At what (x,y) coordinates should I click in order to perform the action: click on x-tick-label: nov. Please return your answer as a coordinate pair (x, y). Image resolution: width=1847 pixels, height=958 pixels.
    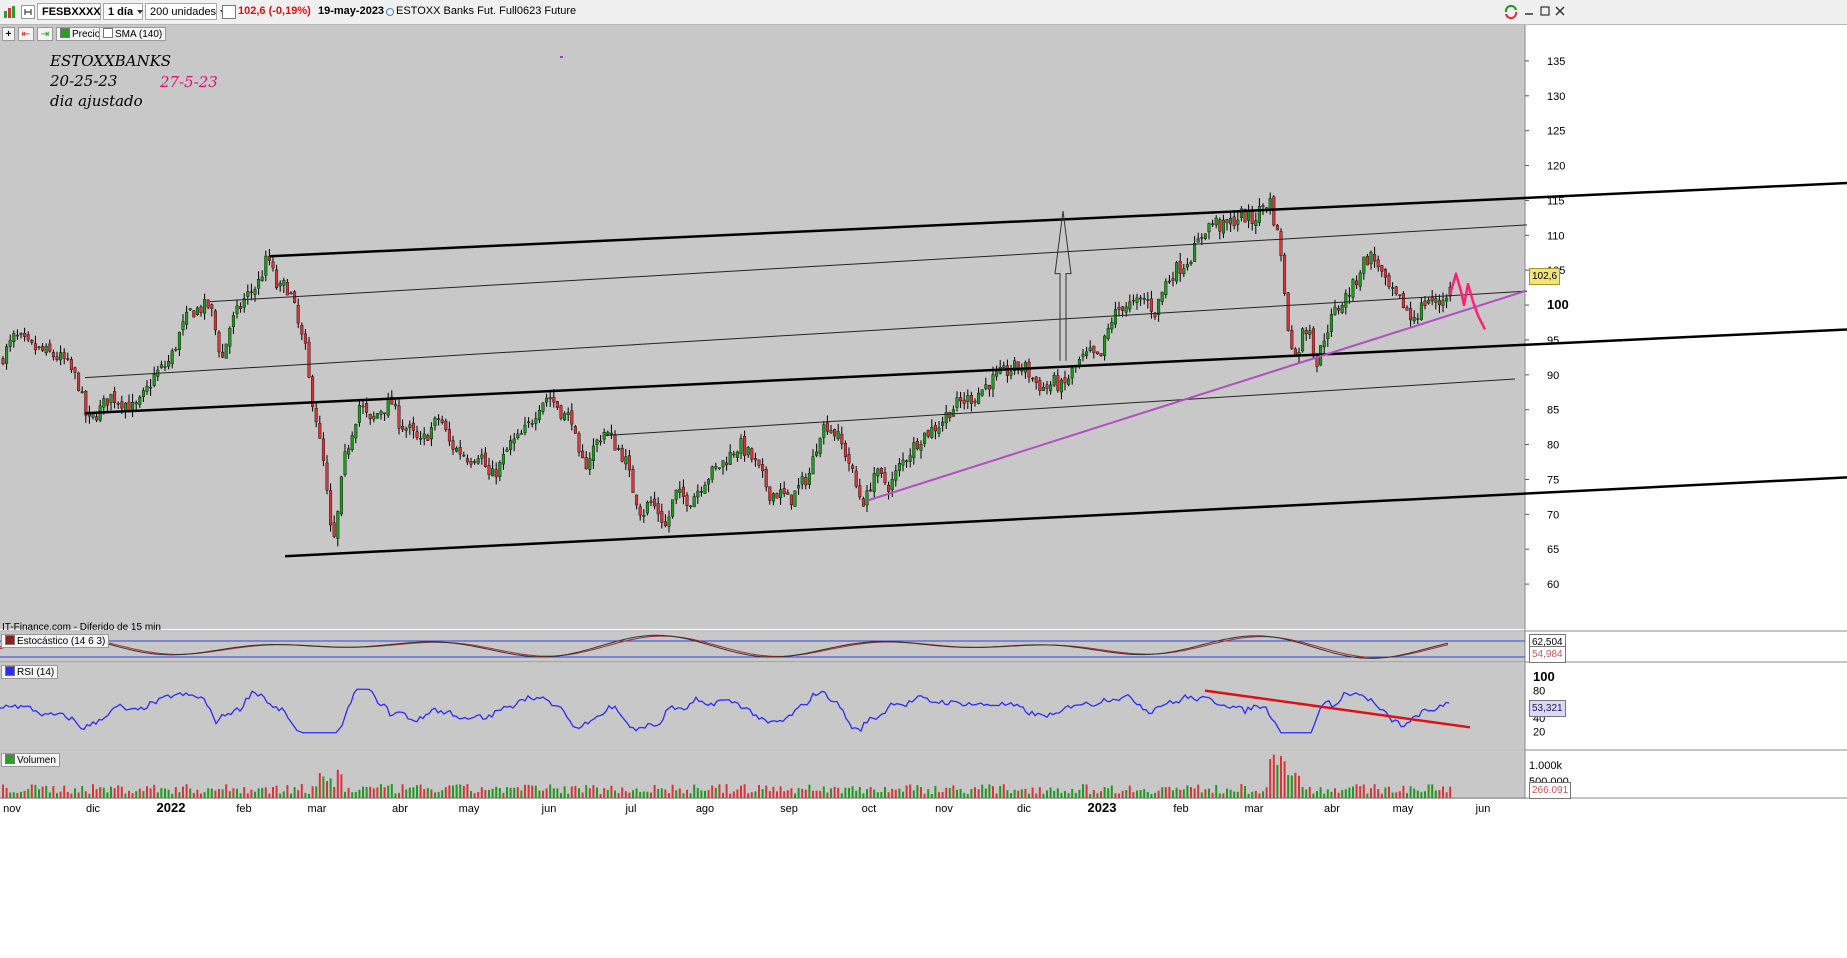
    Looking at the image, I should click on (12, 809).